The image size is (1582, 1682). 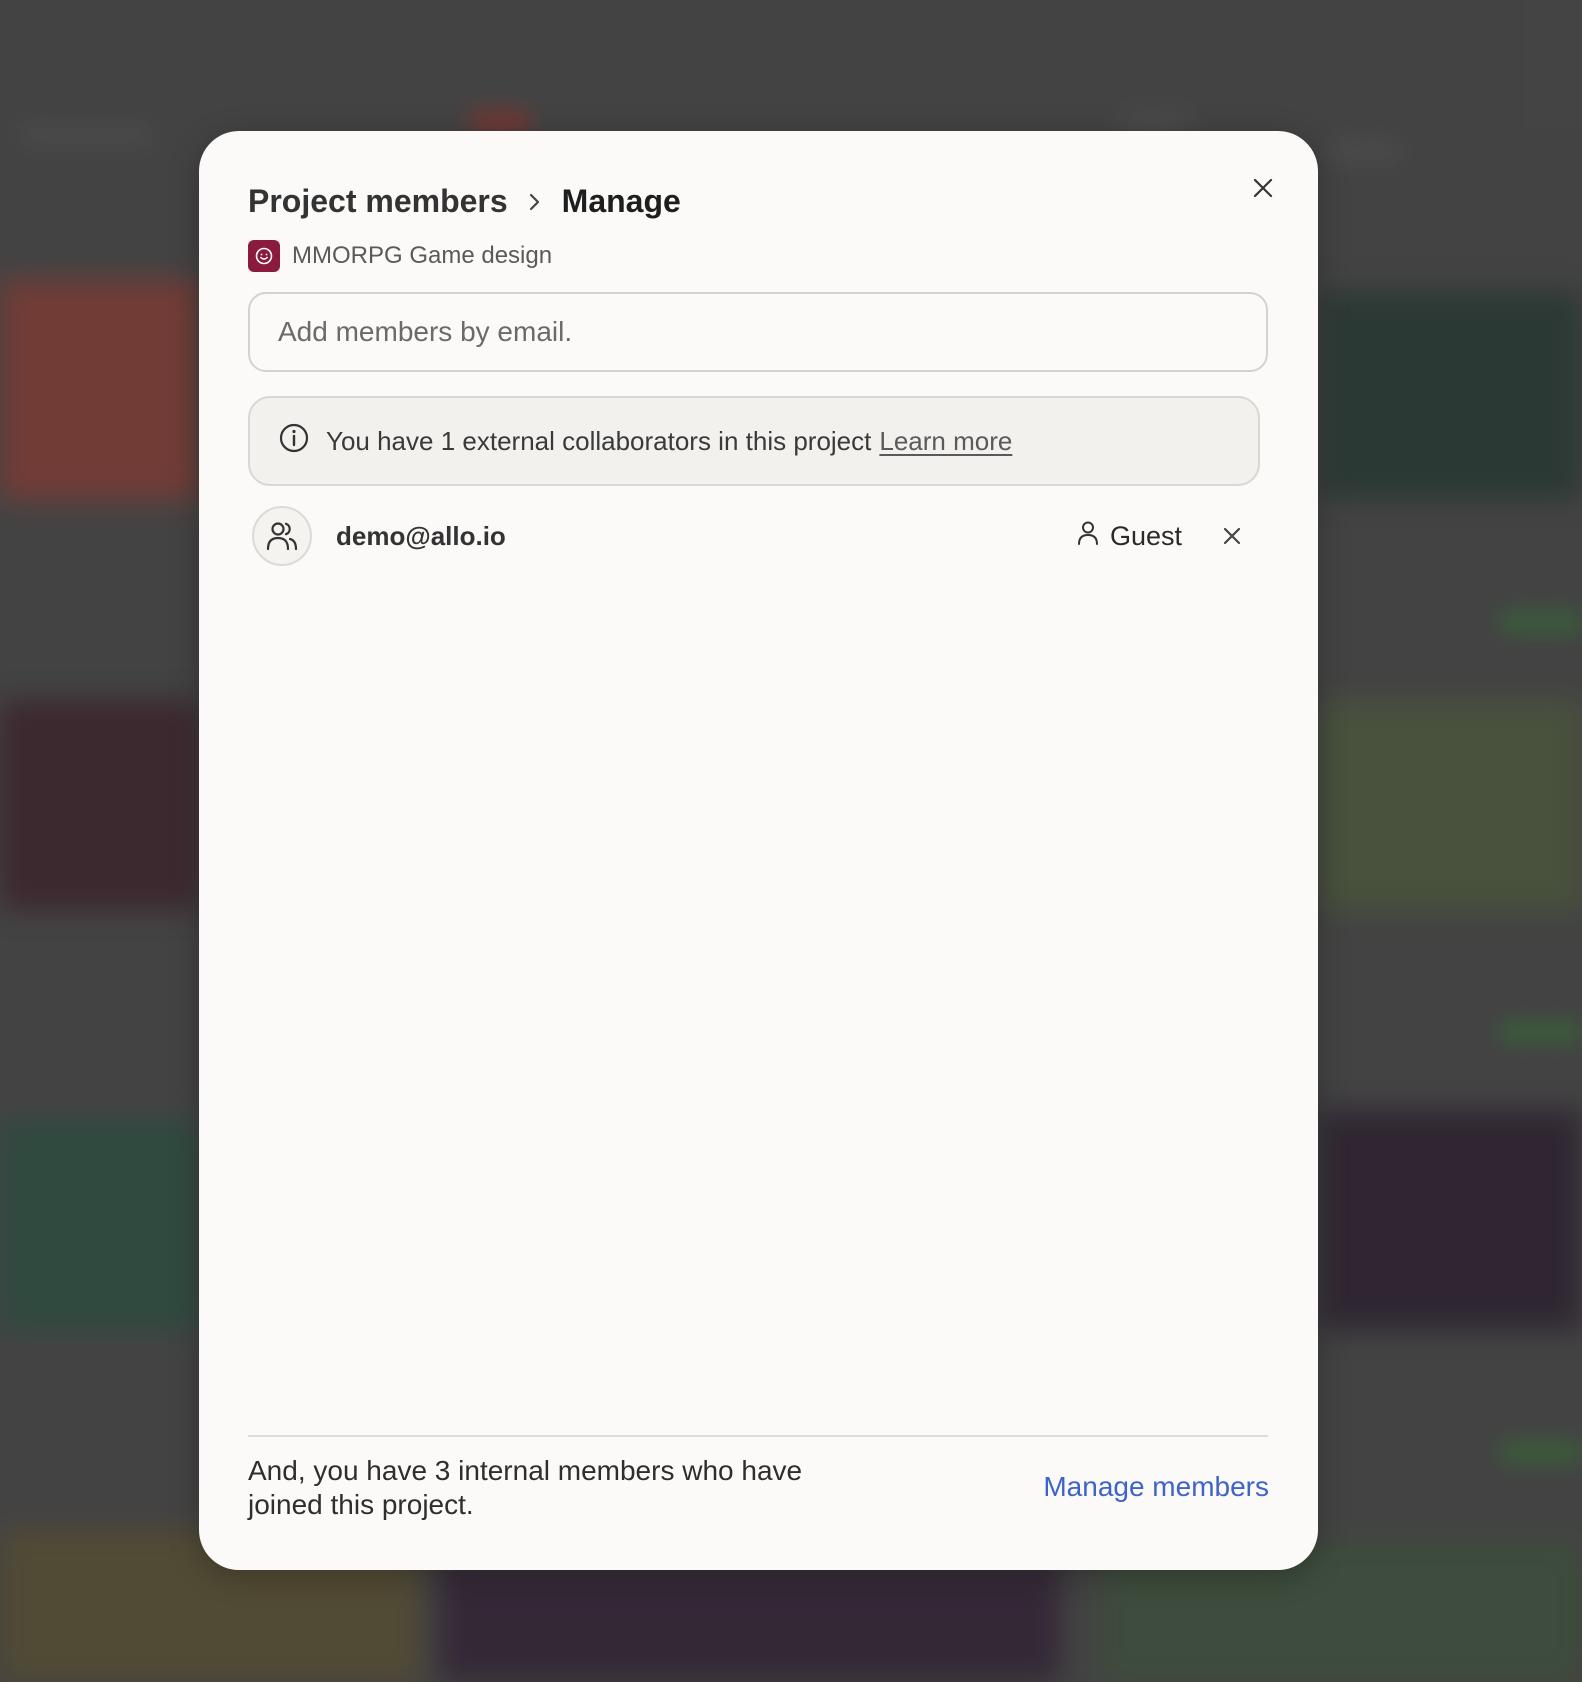 What do you see at coordinates (1232, 536) in the screenshot?
I see `remove-member-icon` at bounding box center [1232, 536].